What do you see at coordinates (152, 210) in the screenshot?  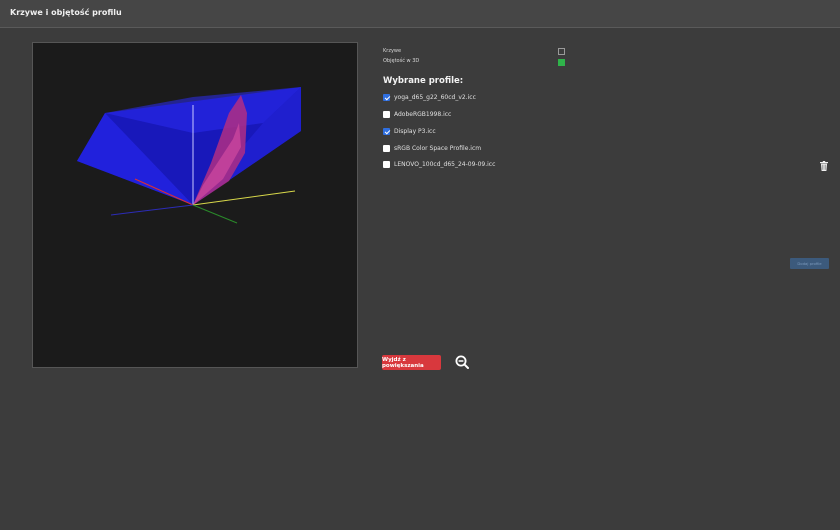 I see `axis-x-negative` at bounding box center [152, 210].